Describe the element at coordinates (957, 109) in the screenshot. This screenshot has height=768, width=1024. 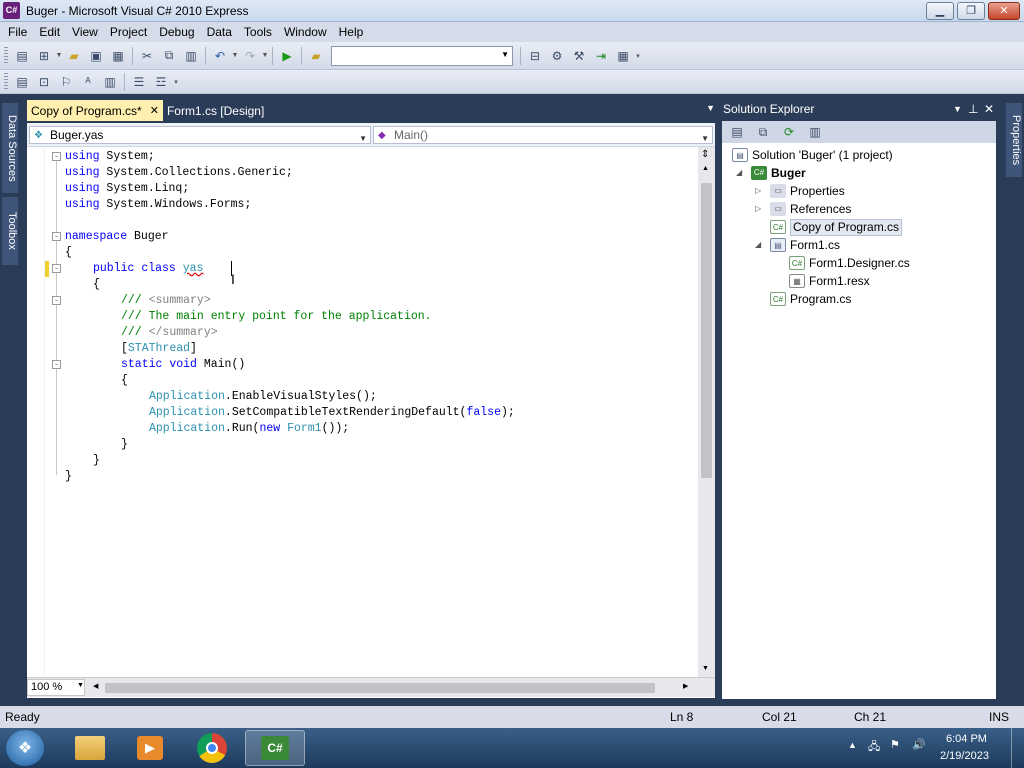
I see `window-position-dropdown-icon: ▼` at that location.